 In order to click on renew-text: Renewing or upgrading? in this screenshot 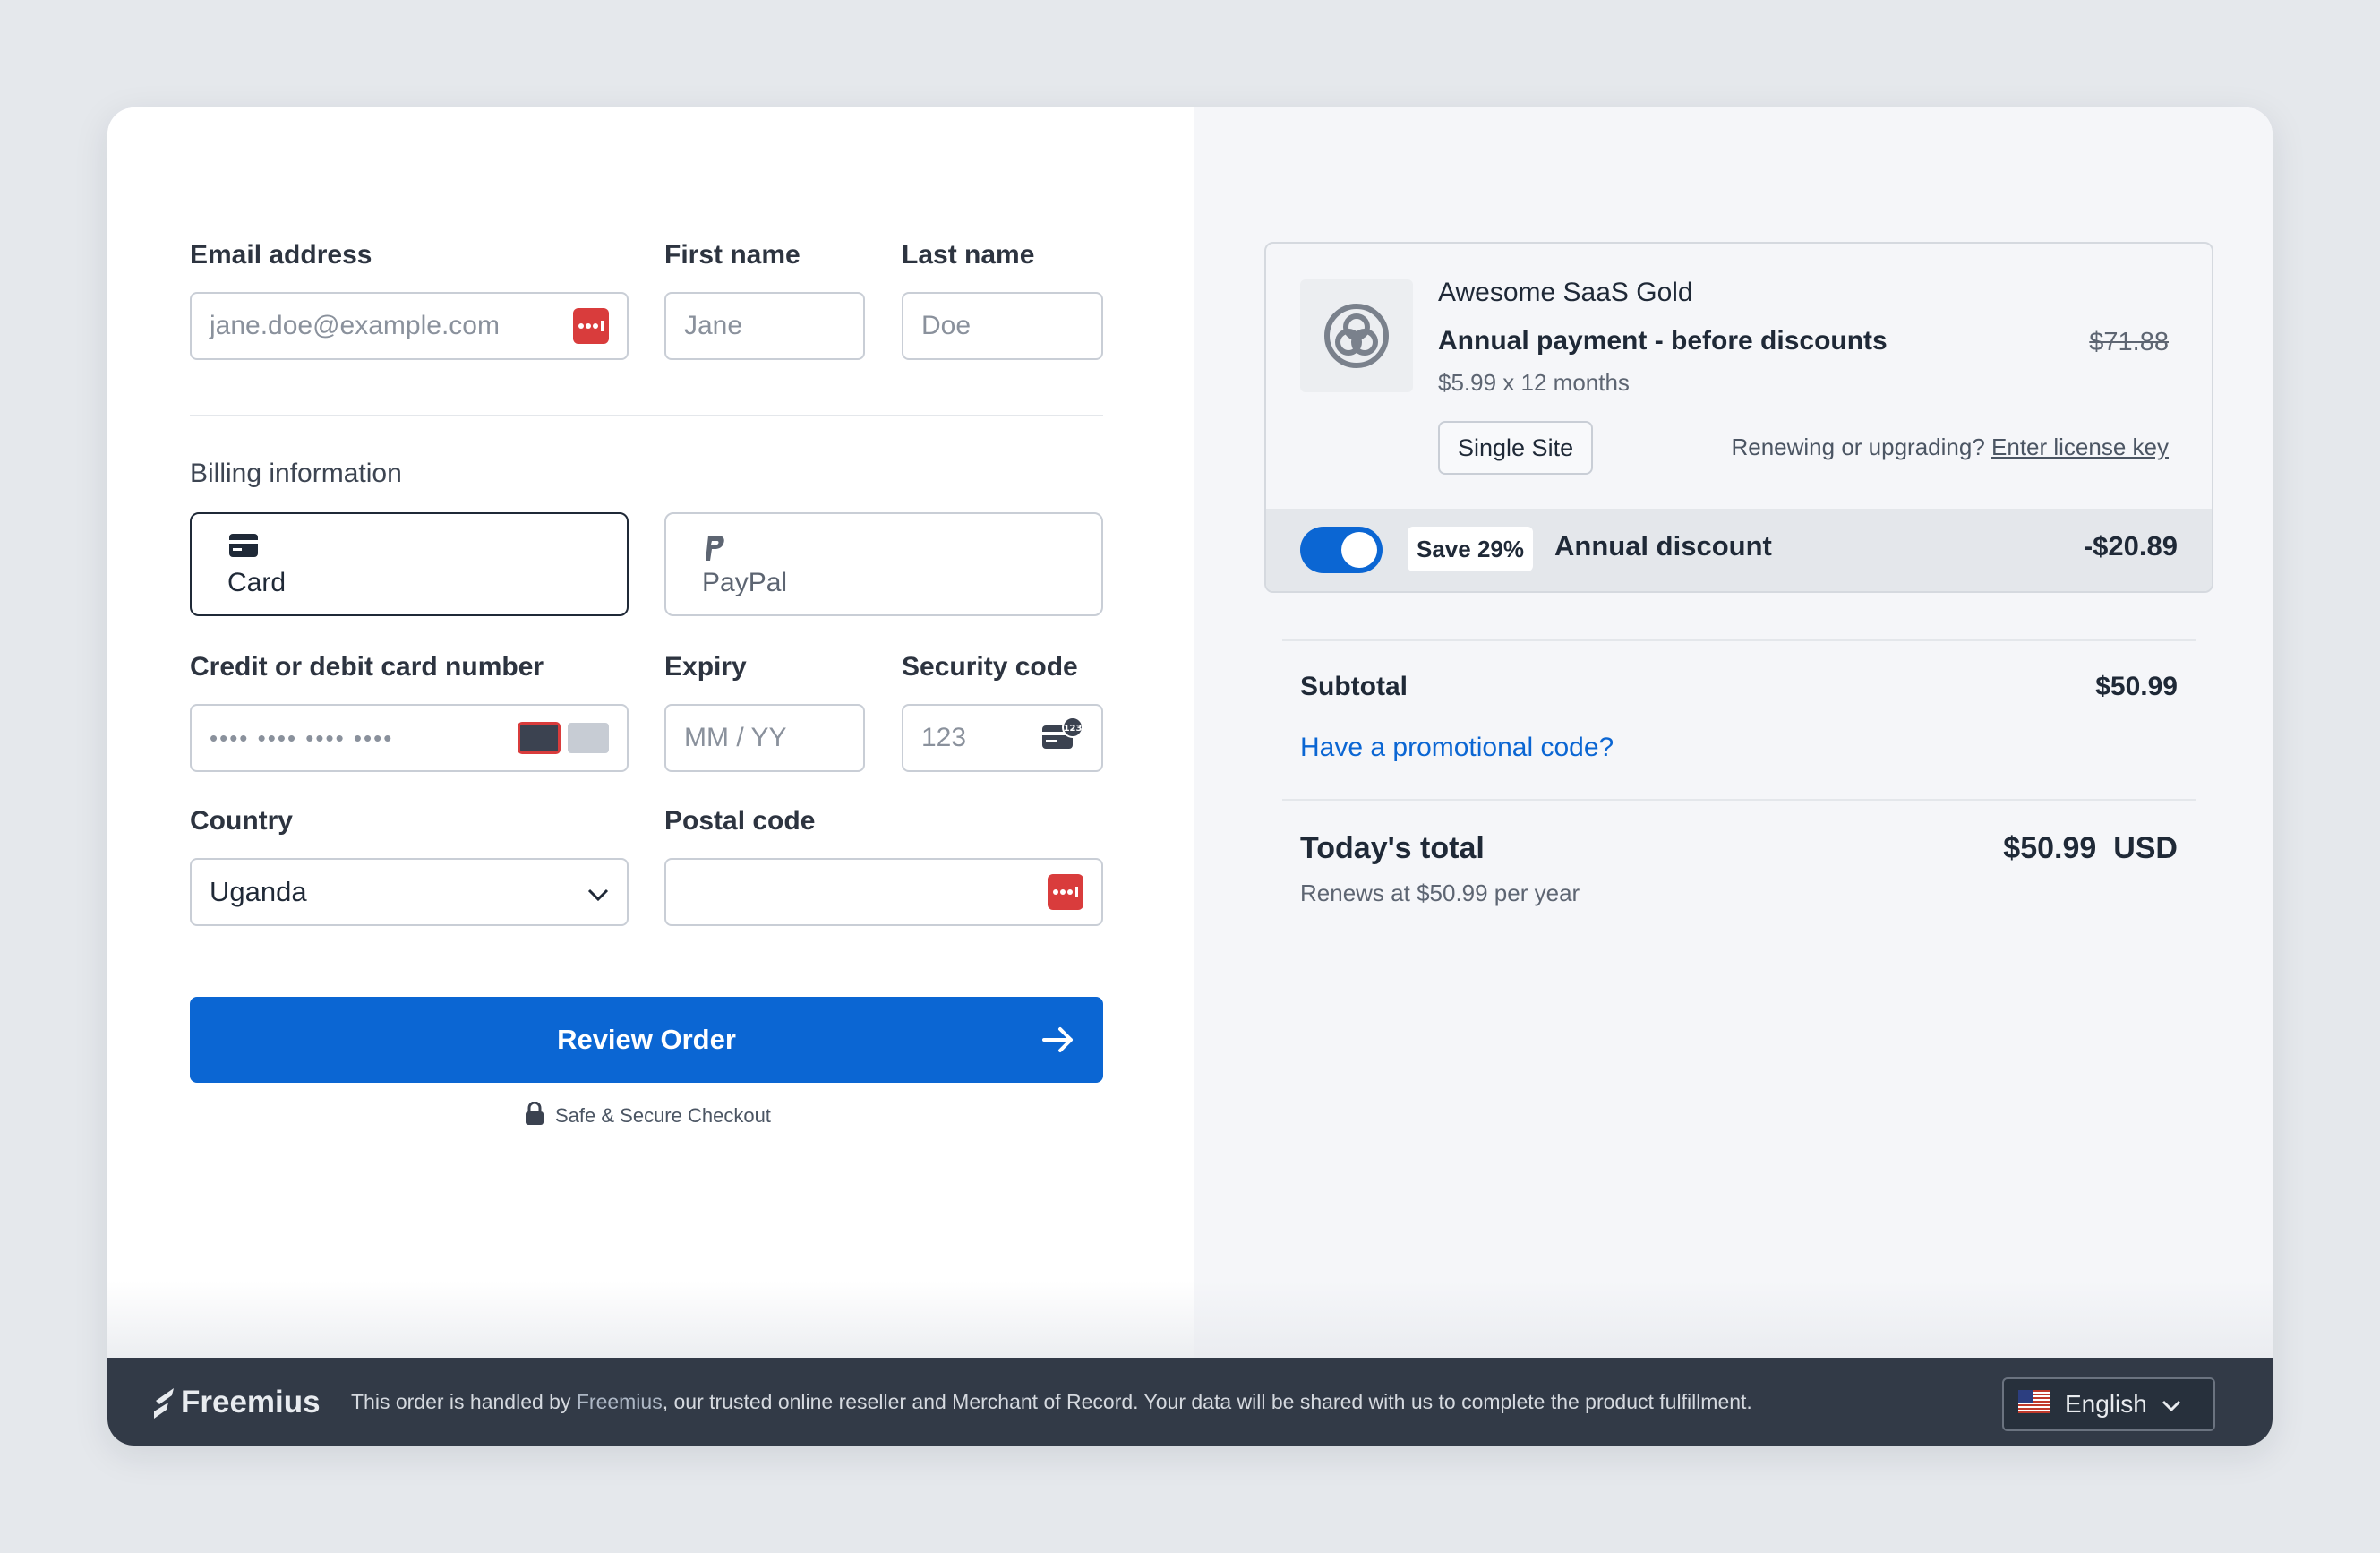, I will do `click(1858, 446)`.